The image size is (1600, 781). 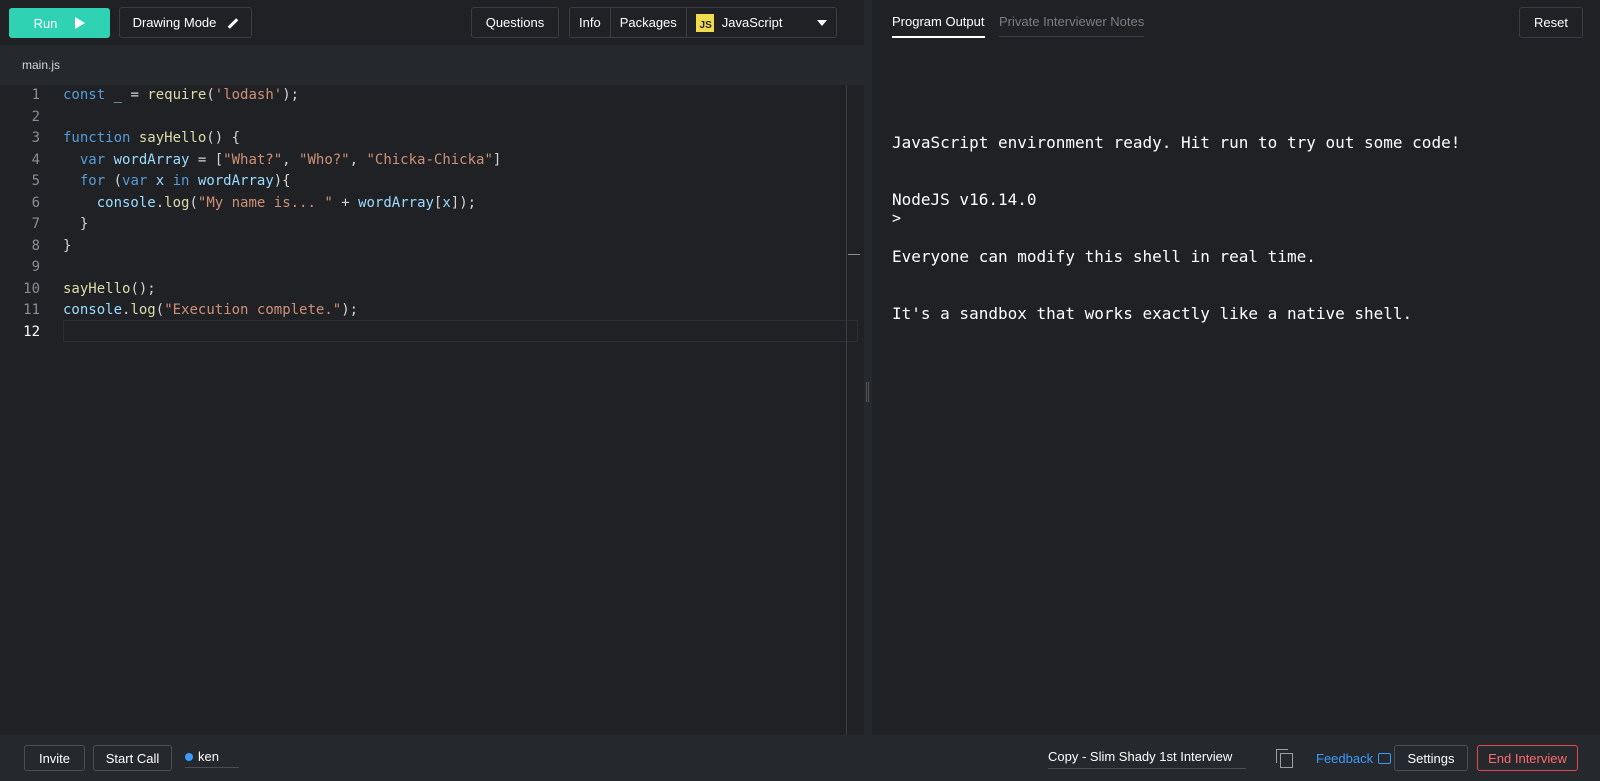 I want to click on invite-button: Invite, so click(x=54, y=758).